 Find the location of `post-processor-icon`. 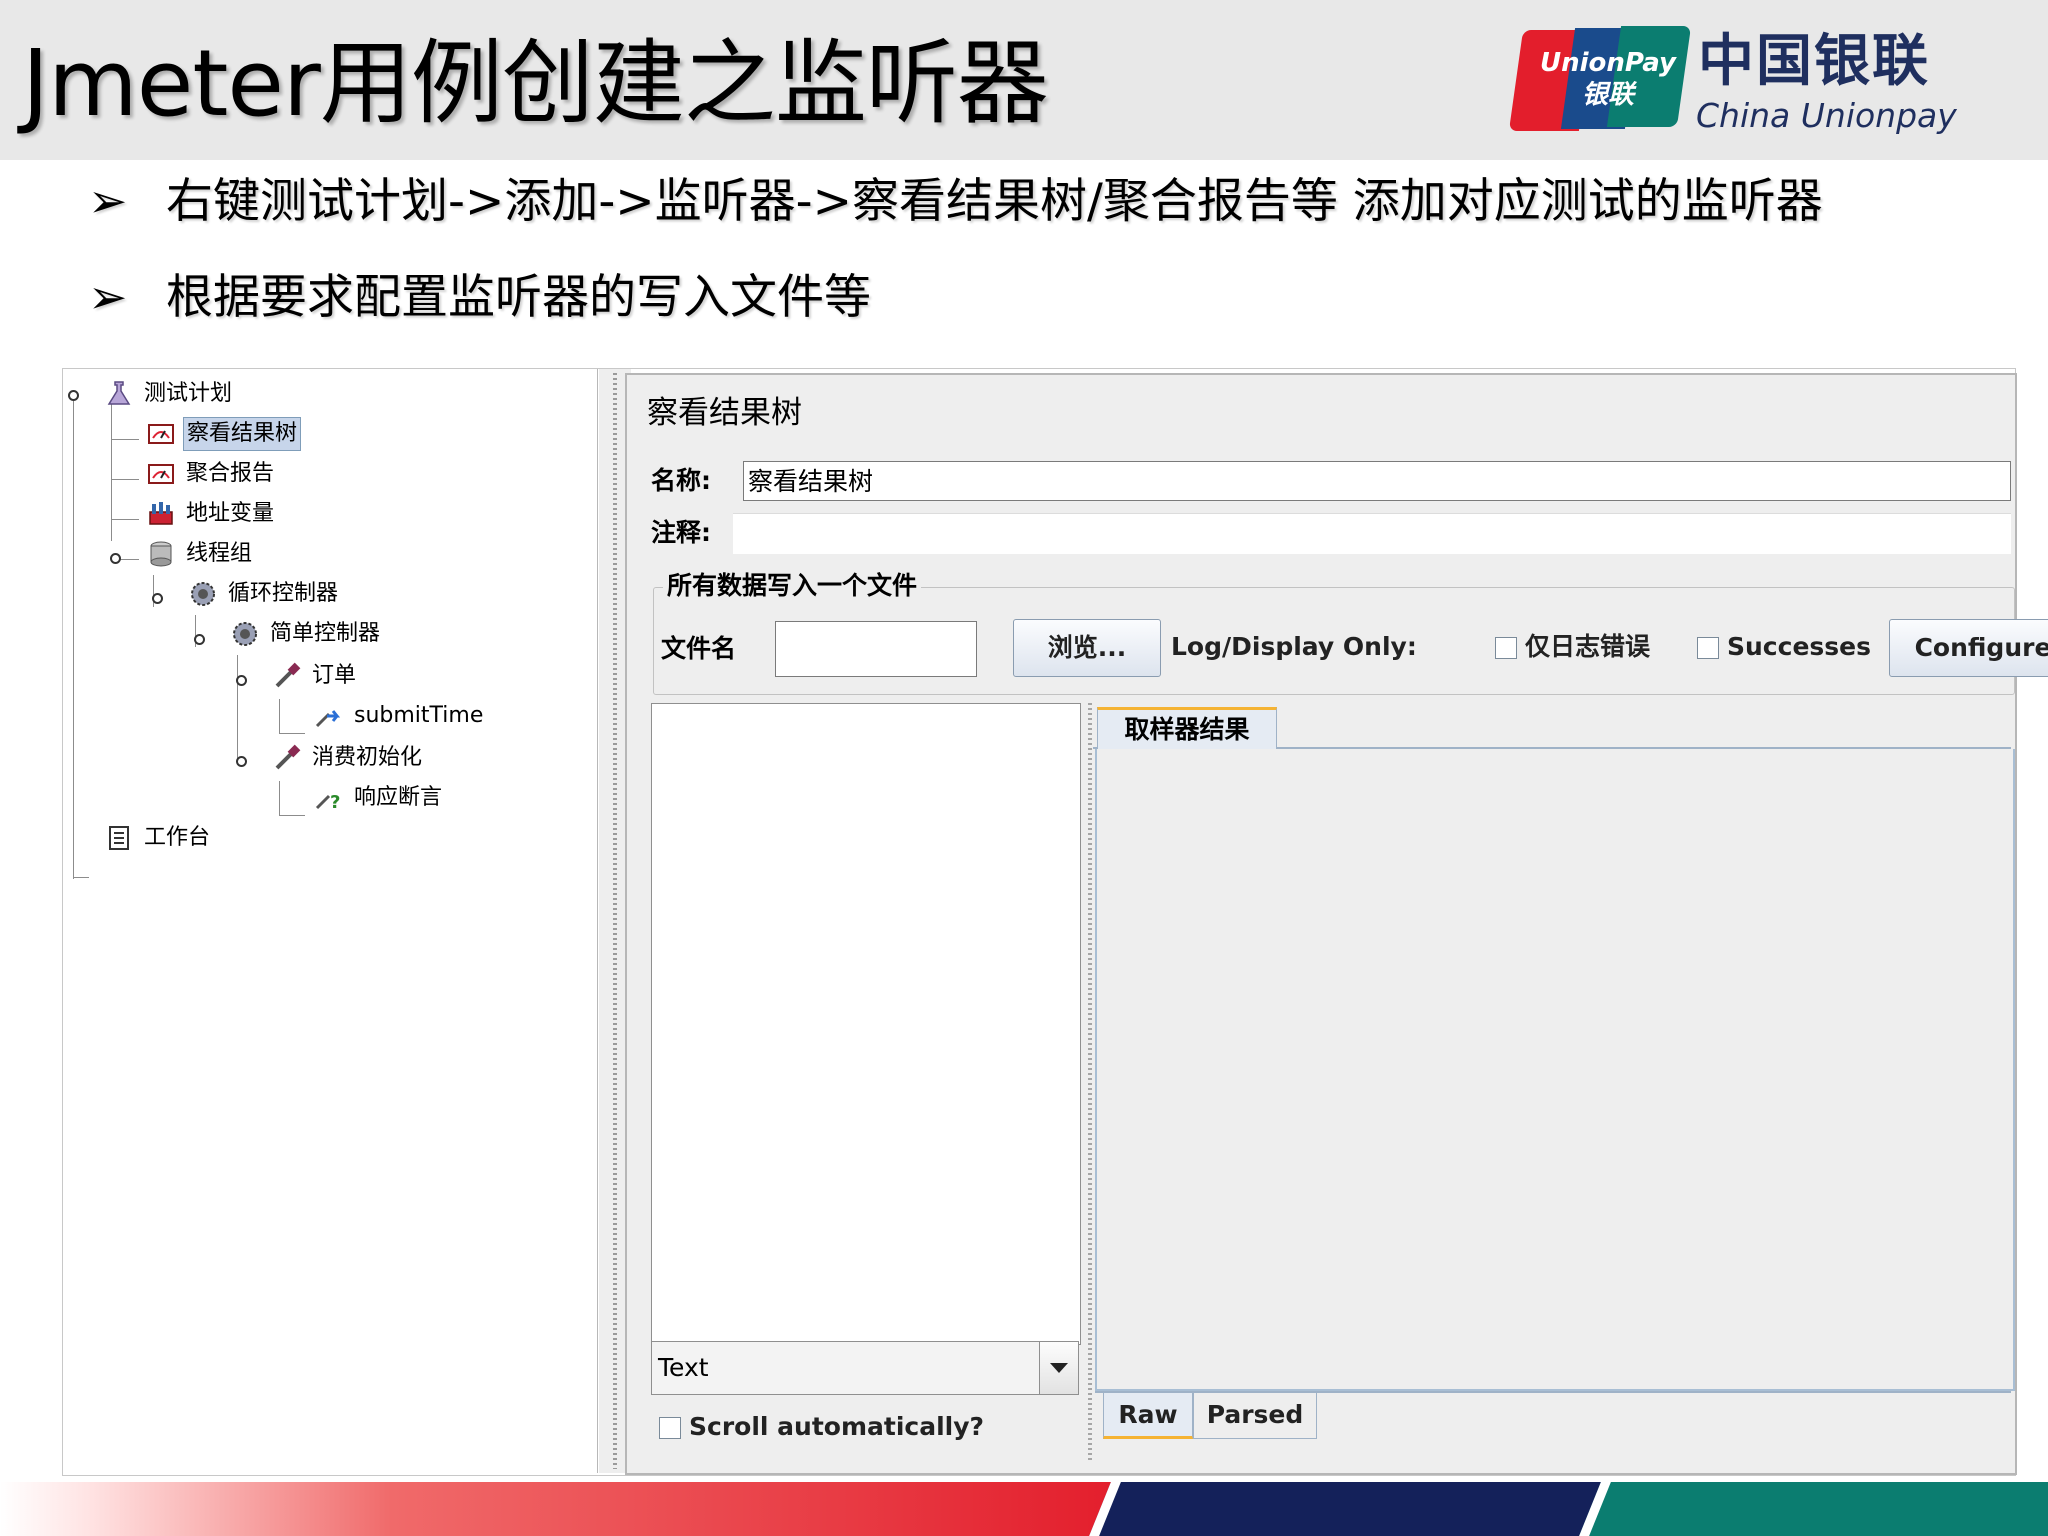

post-processor-icon is located at coordinates (328, 719).